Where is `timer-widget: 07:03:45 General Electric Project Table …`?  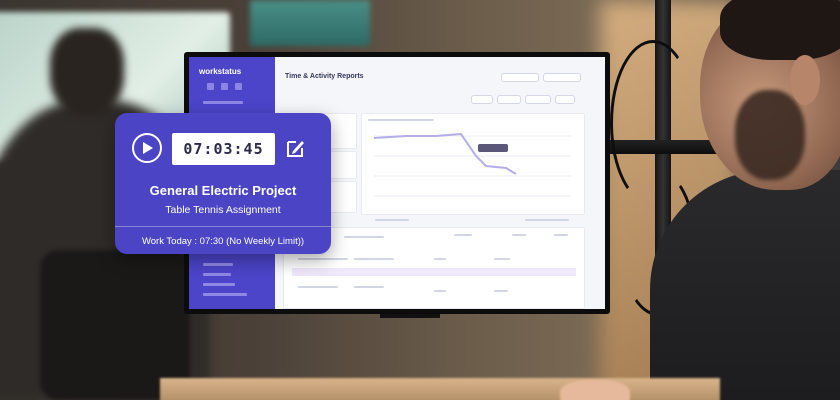 timer-widget: 07:03:45 General Electric Project Table … is located at coordinates (223, 183).